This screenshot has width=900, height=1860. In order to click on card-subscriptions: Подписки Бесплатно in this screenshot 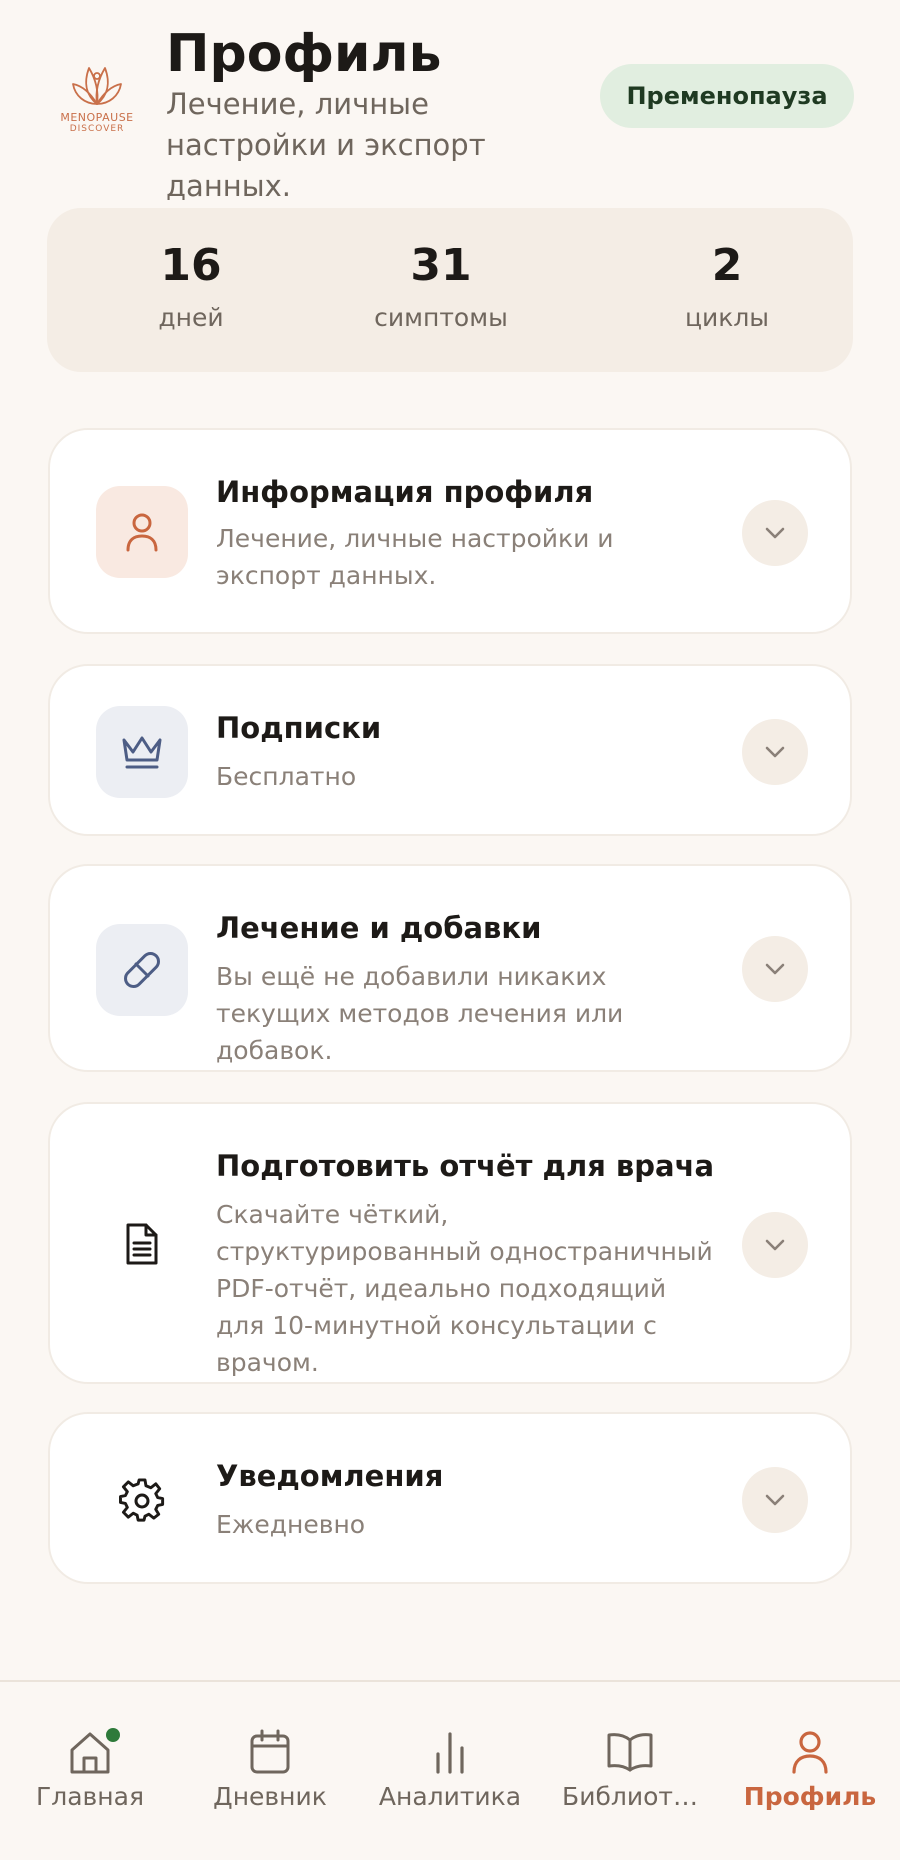, I will do `click(450, 750)`.